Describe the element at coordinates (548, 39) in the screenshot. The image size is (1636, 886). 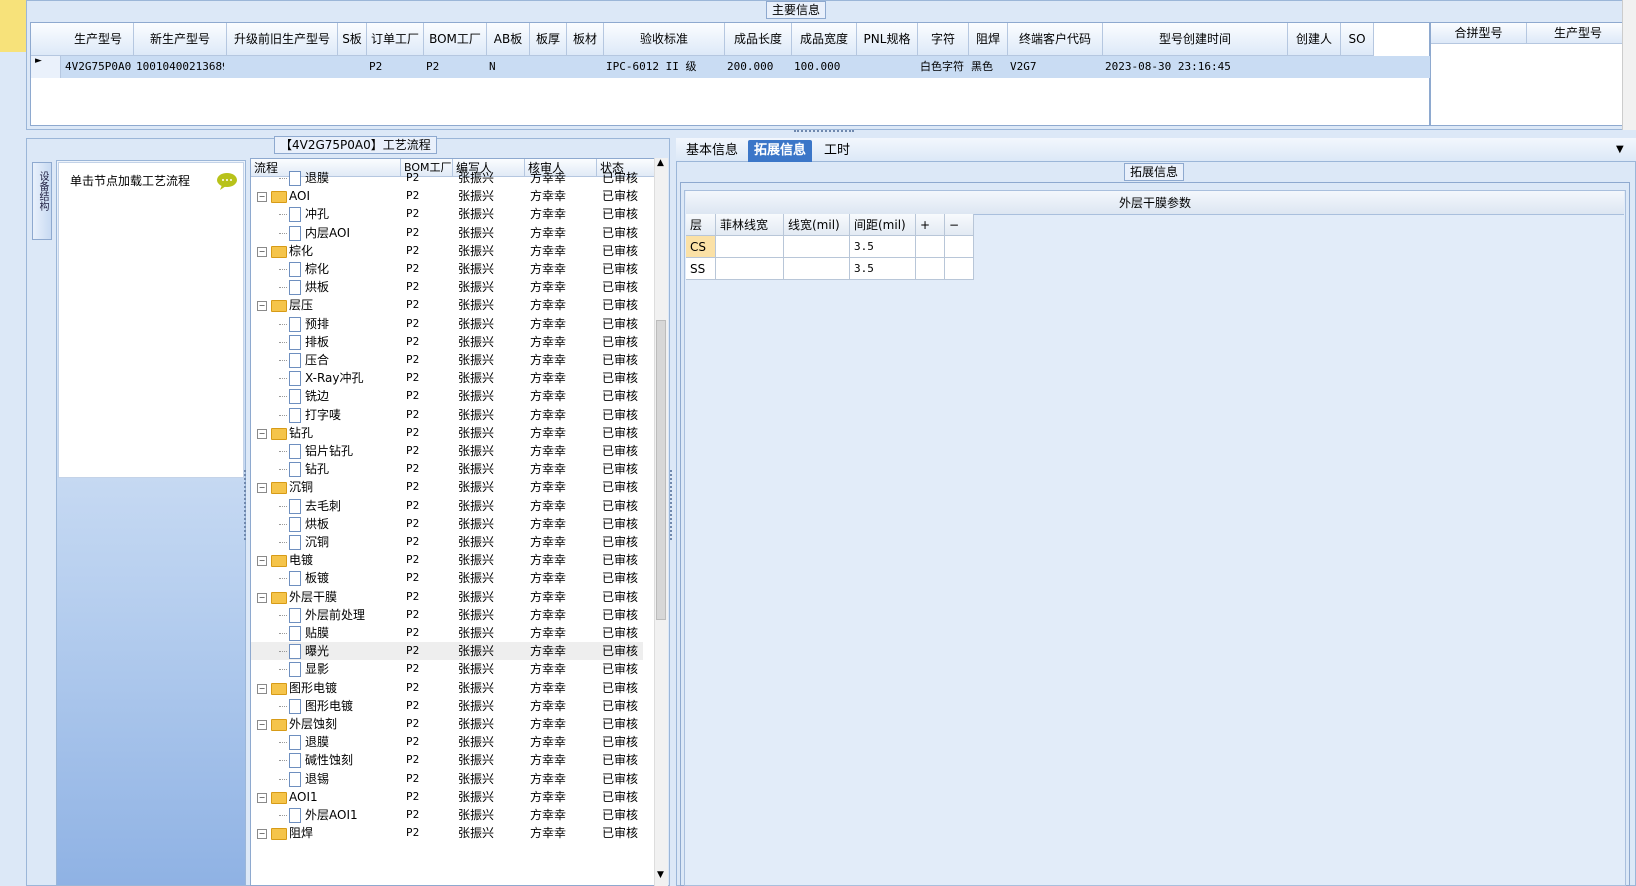
I see `main-col-header: 板厚` at that location.